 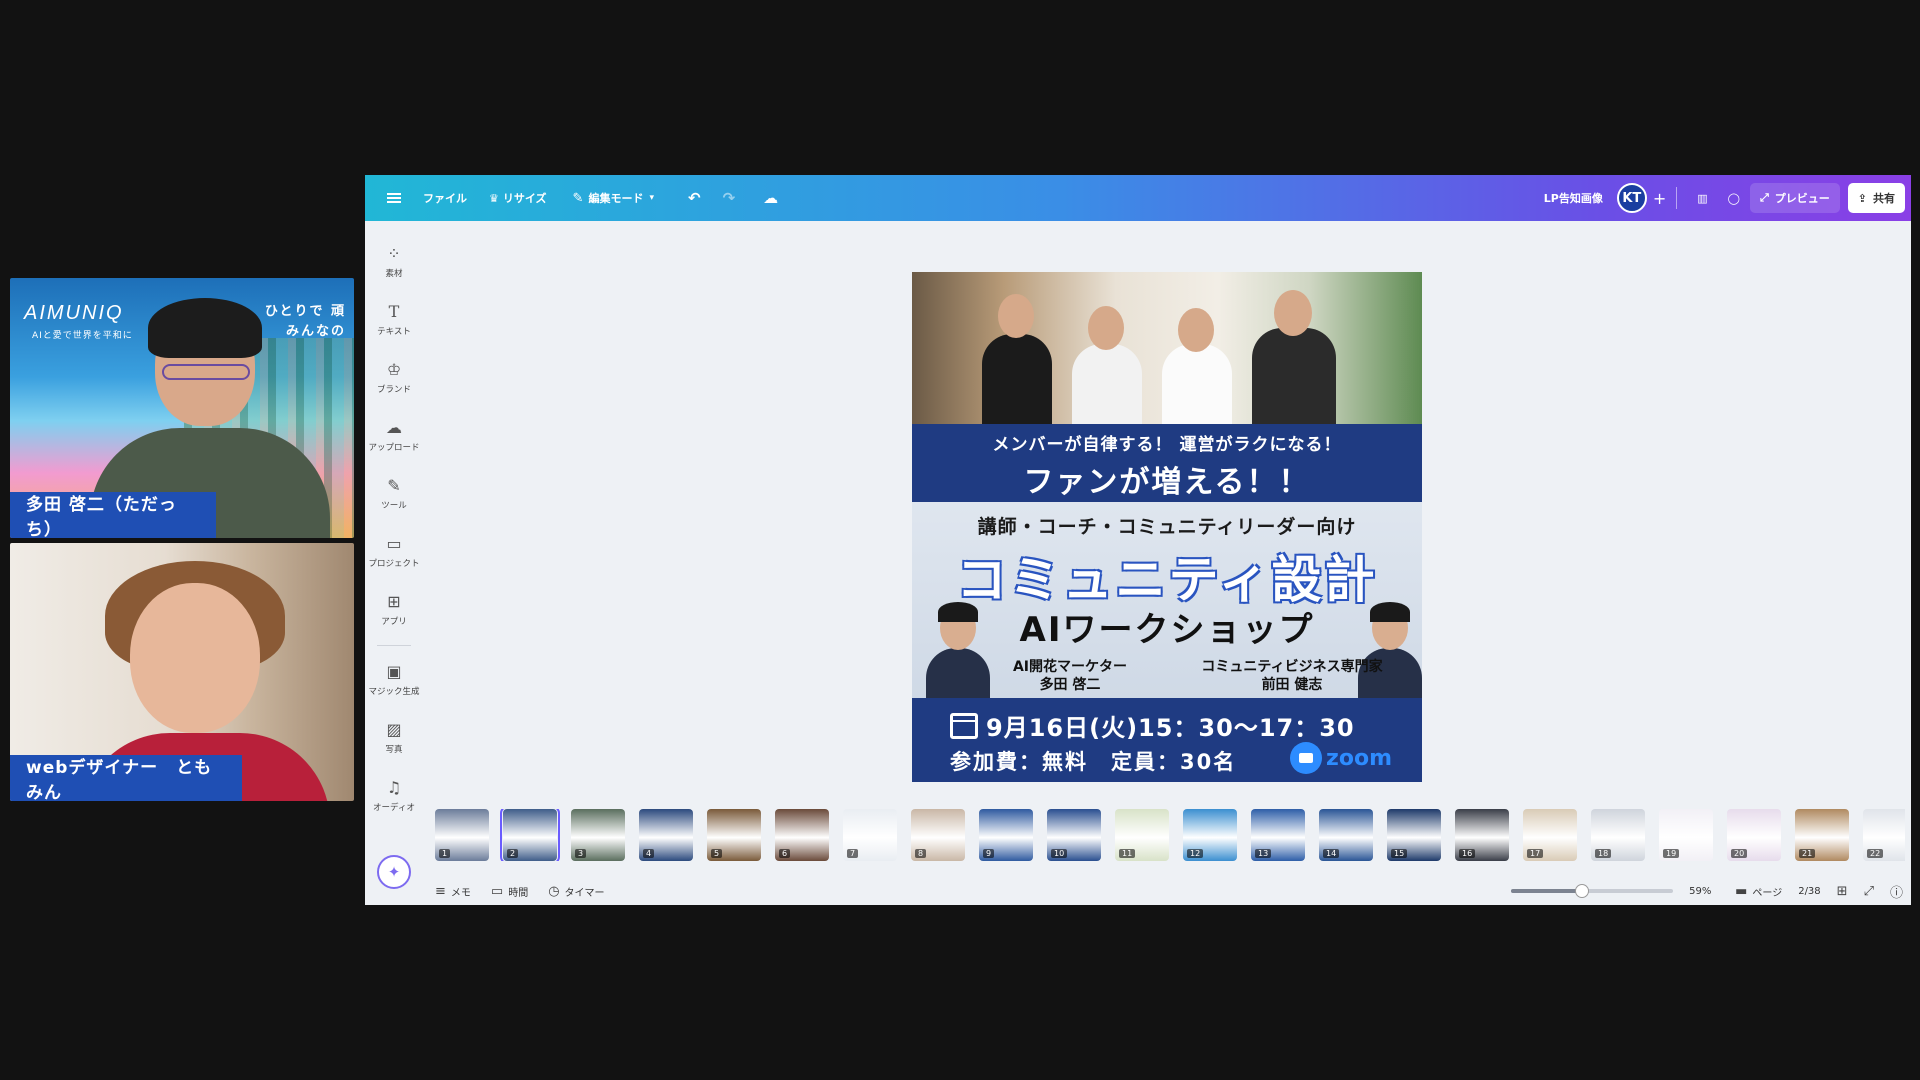 I want to click on sidebar-divider, so click(x=394, y=645).